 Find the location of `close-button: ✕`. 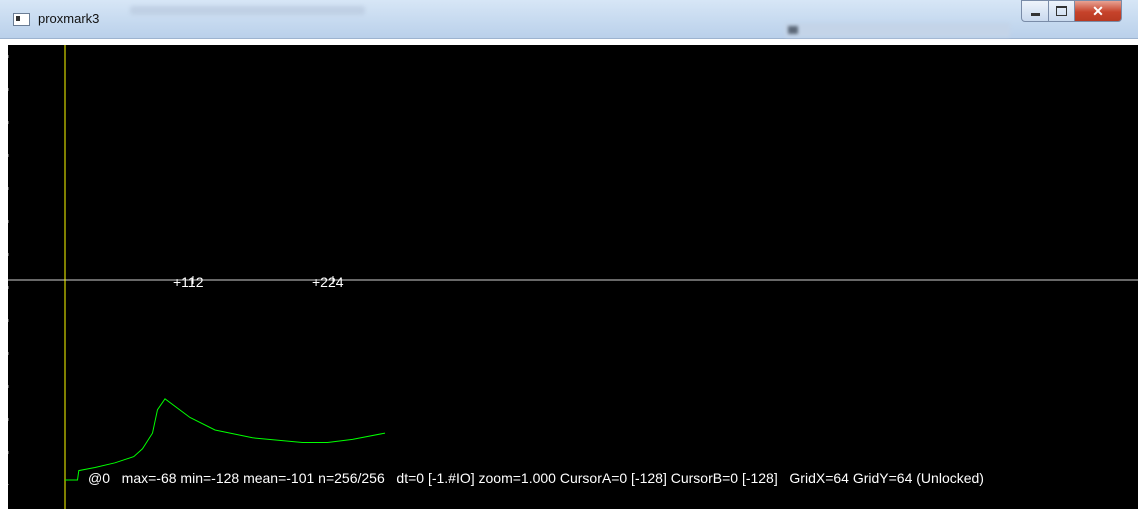

close-button: ✕ is located at coordinates (1098, 11).